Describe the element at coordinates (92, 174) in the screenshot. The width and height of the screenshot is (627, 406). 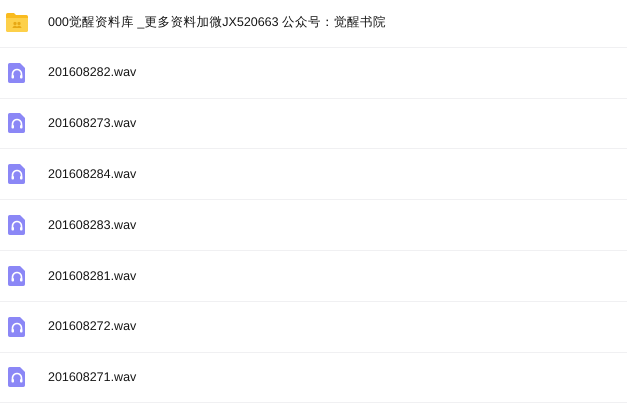
I see `file-name: 201608284.wav` at that location.